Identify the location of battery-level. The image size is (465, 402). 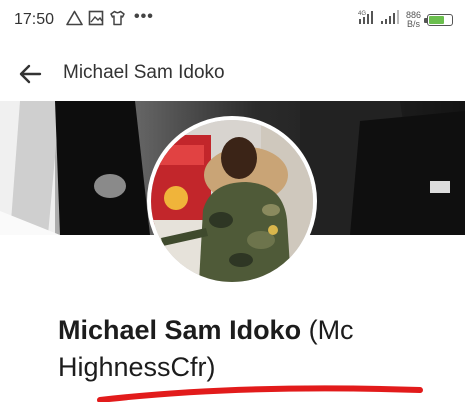
(437, 19).